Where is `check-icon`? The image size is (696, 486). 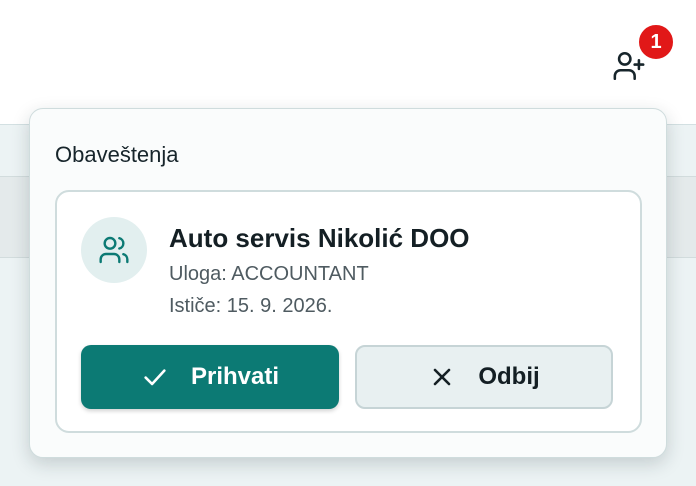
check-icon is located at coordinates (155, 377).